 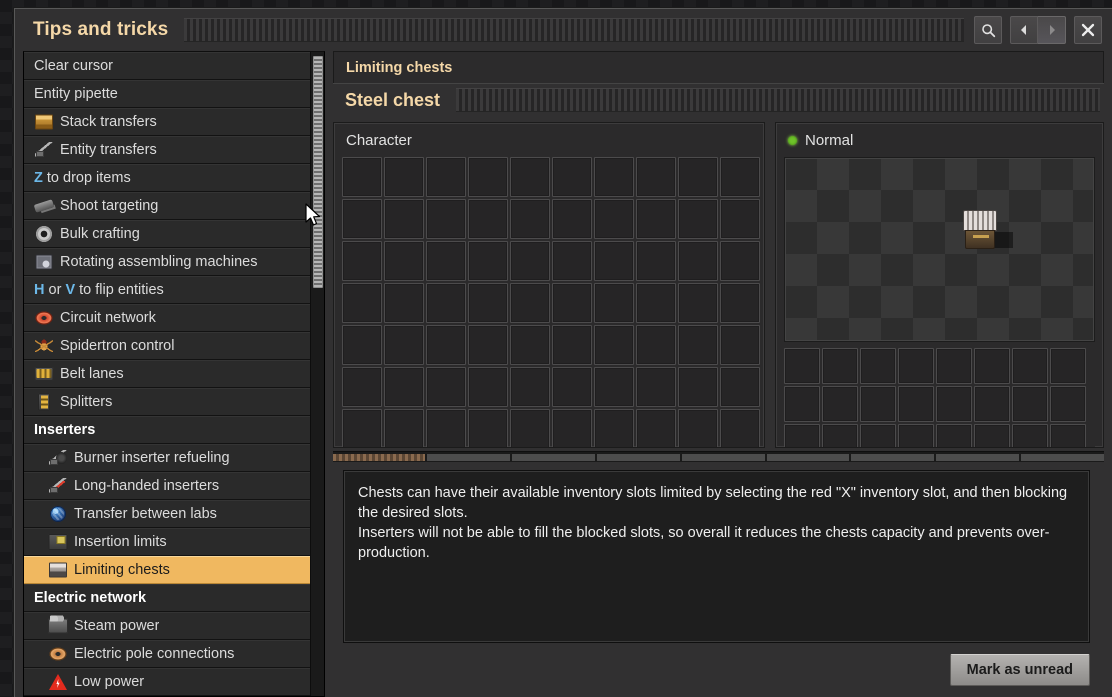 I want to click on close-button, so click(x=1088, y=30).